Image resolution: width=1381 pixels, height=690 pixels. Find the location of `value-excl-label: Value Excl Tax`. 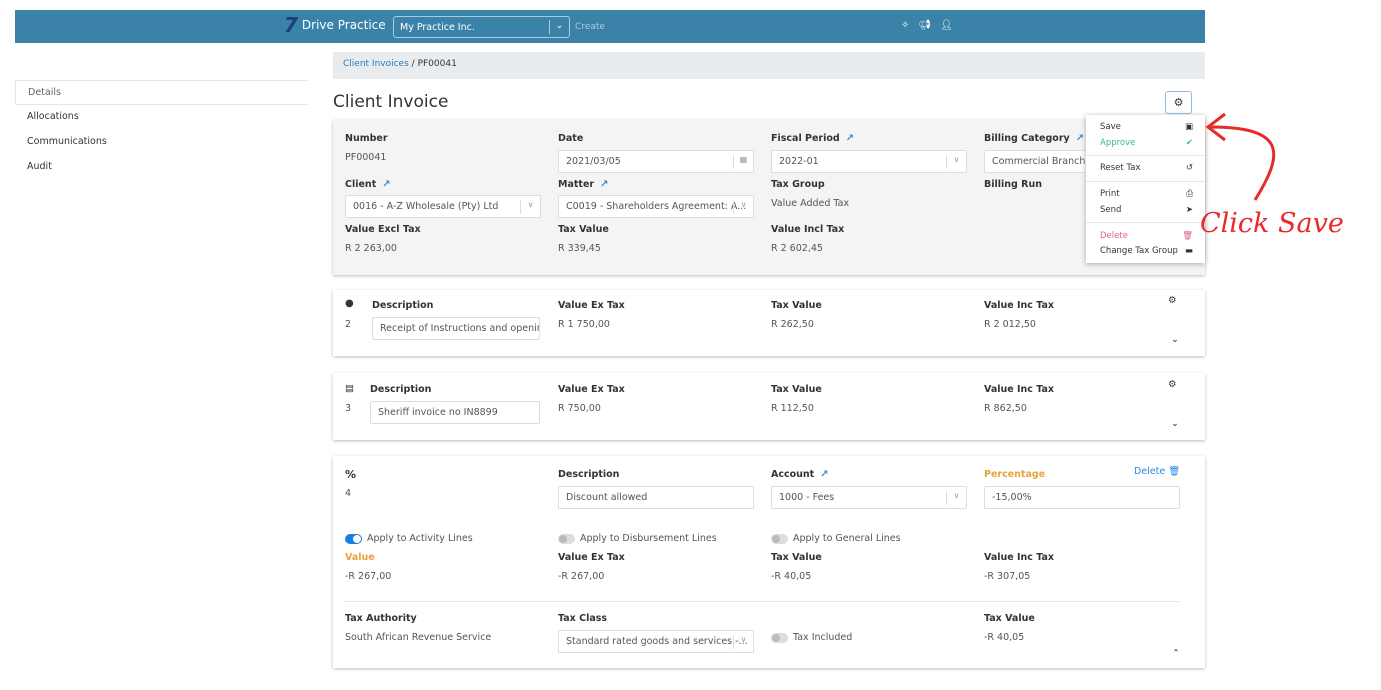

value-excl-label: Value Excl Tax is located at coordinates (383, 229).